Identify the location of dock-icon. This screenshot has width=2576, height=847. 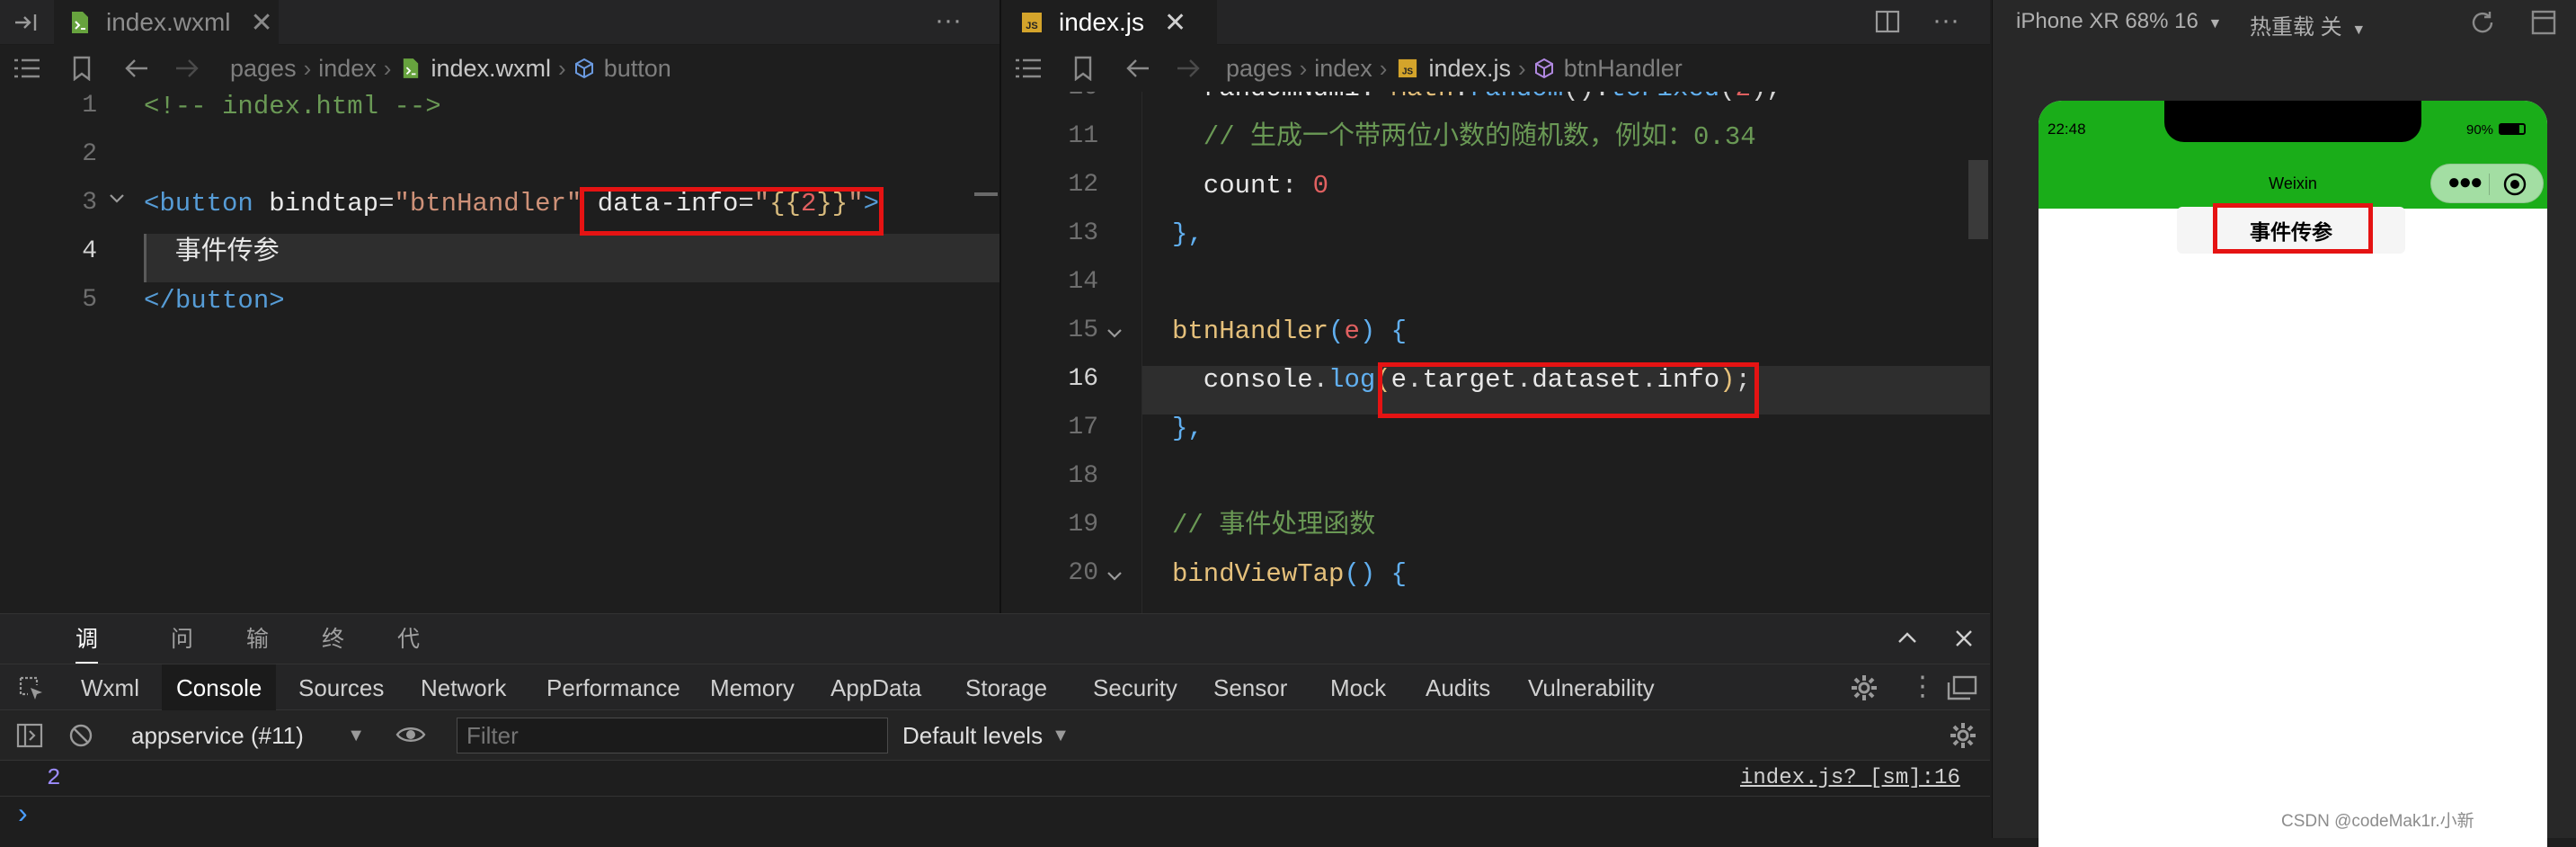
(1962, 687).